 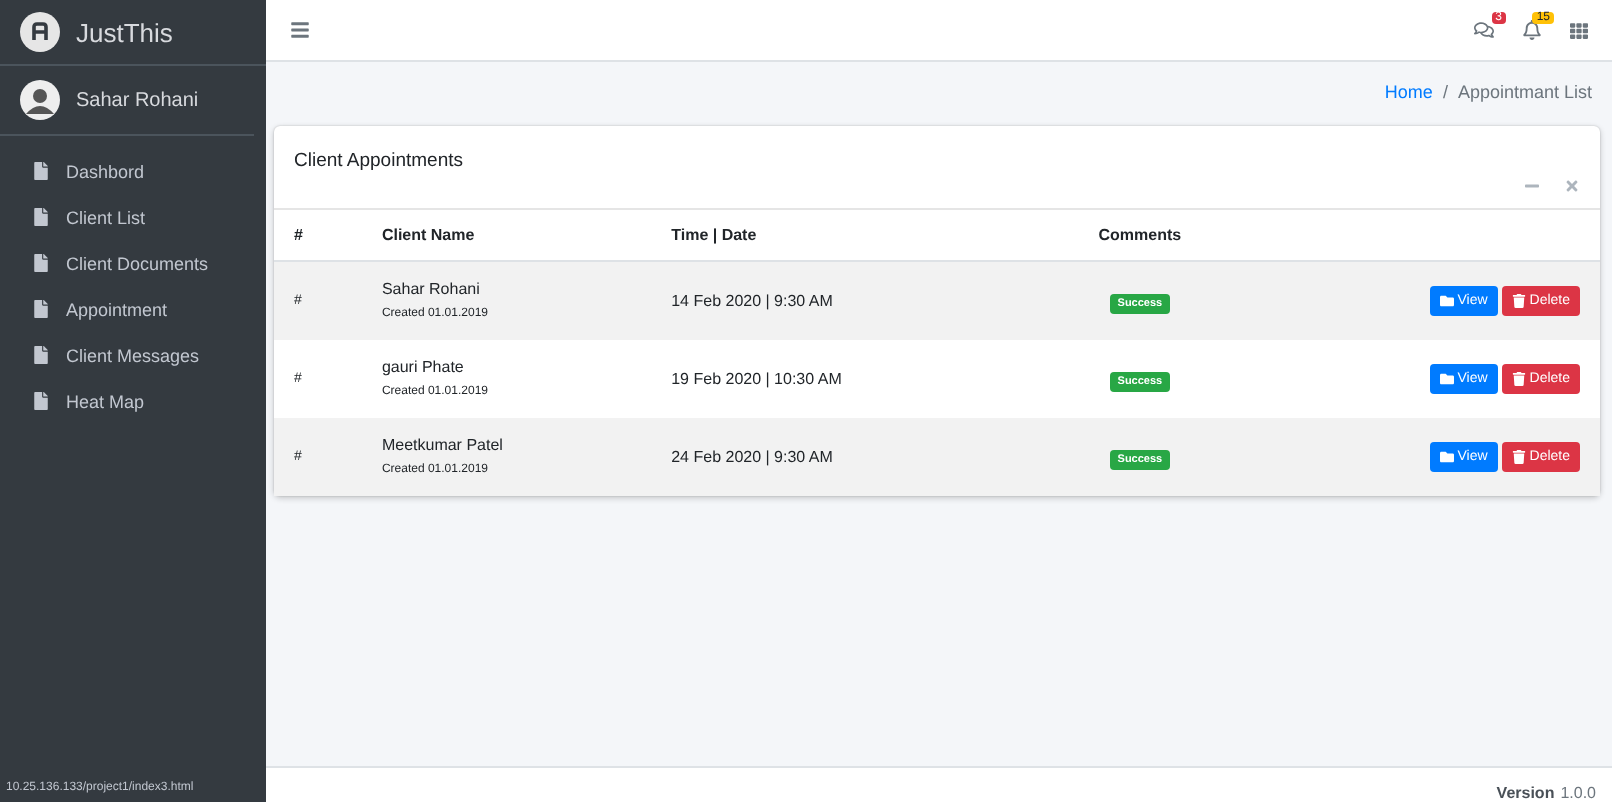 What do you see at coordinates (40, 32) in the screenshot?
I see `logo-icon` at bounding box center [40, 32].